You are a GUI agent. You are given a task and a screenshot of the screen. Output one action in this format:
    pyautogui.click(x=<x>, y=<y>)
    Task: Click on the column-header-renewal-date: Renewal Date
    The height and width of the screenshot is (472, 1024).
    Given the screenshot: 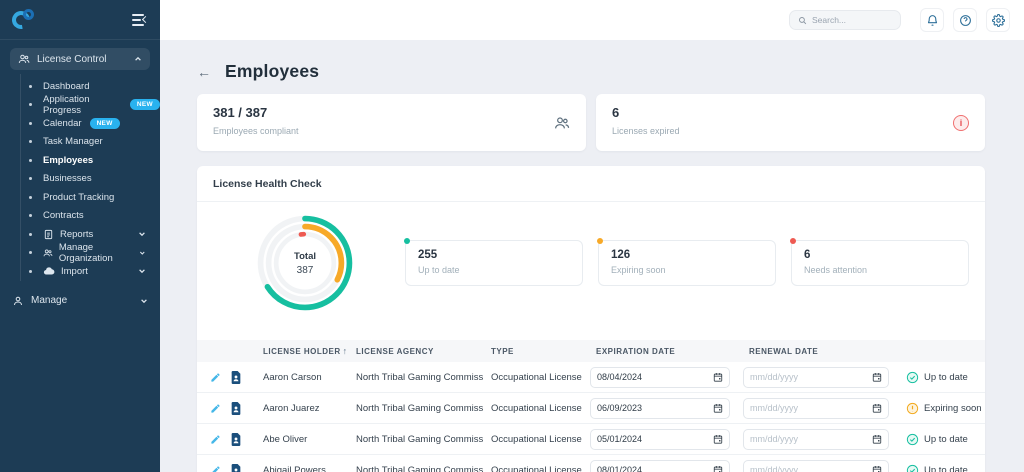 What is the action you would take?
    pyautogui.click(x=821, y=351)
    